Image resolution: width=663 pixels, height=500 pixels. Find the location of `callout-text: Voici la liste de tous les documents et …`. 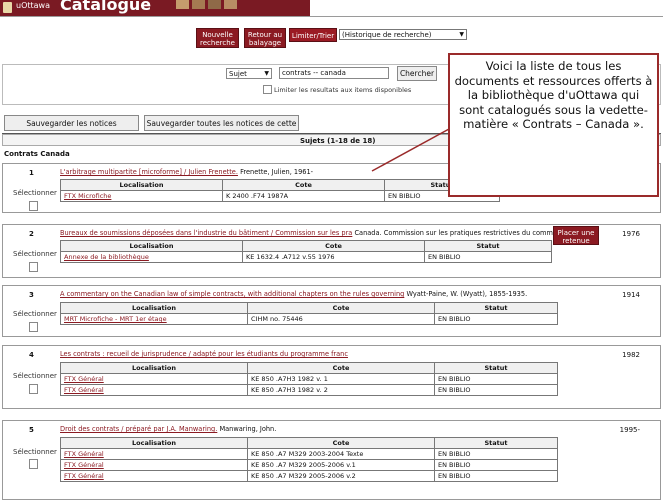

callout-text: Voici la liste de tous les documents et … is located at coordinates (553, 95).